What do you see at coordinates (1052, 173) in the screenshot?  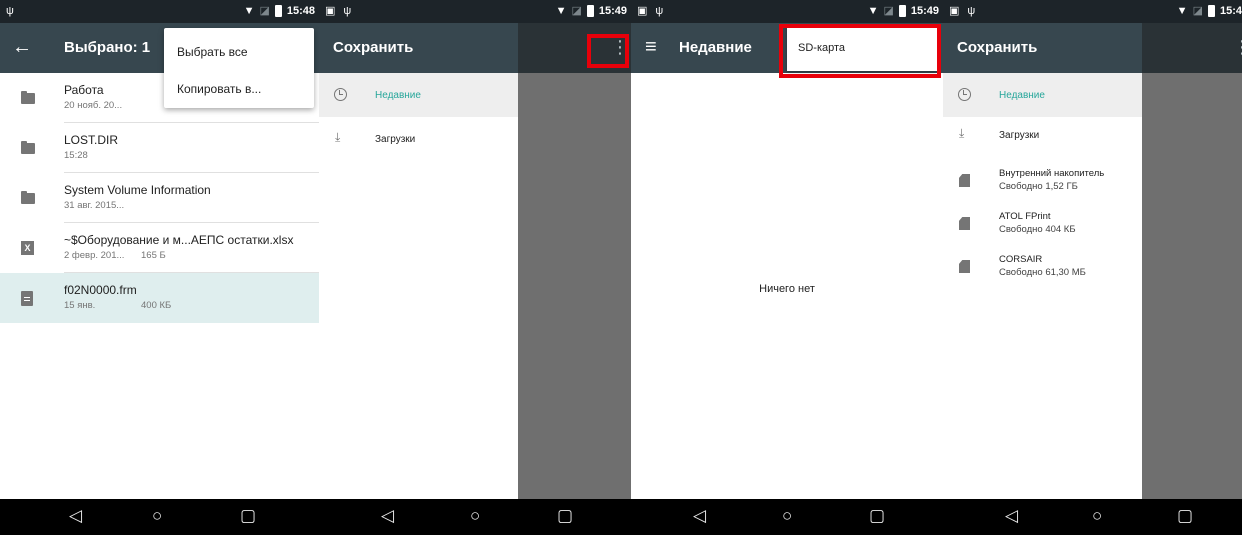 I see `storage-name: Внутренний накопитель` at bounding box center [1052, 173].